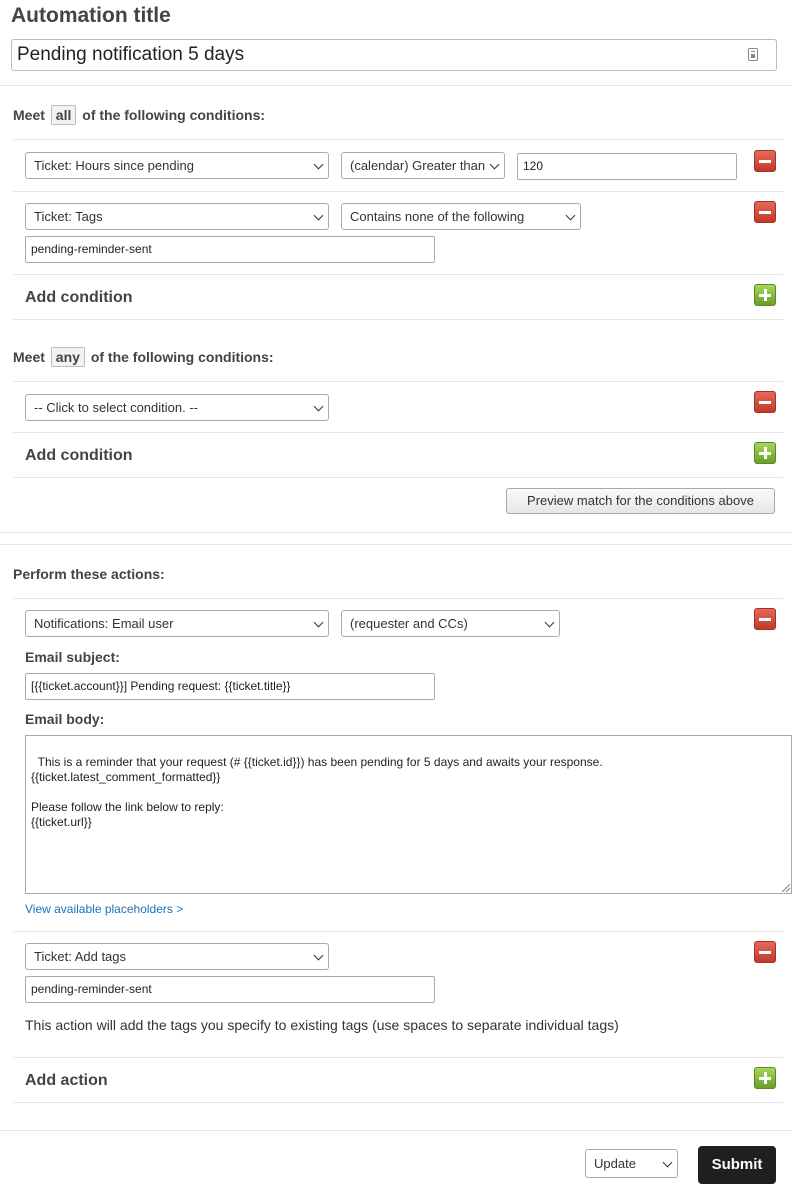 Image resolution: width=792 pixels, height=1189 pixels. Describe the element at coordinates (66, 1081) in the screenshot. I see `add-action-label: Add action` at that location.